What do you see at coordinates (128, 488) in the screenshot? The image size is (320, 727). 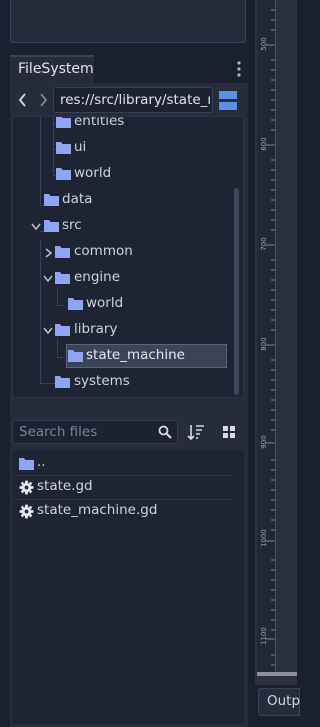 I see `file-item-state-gd: state.gd` at bounding box center [128, 488].